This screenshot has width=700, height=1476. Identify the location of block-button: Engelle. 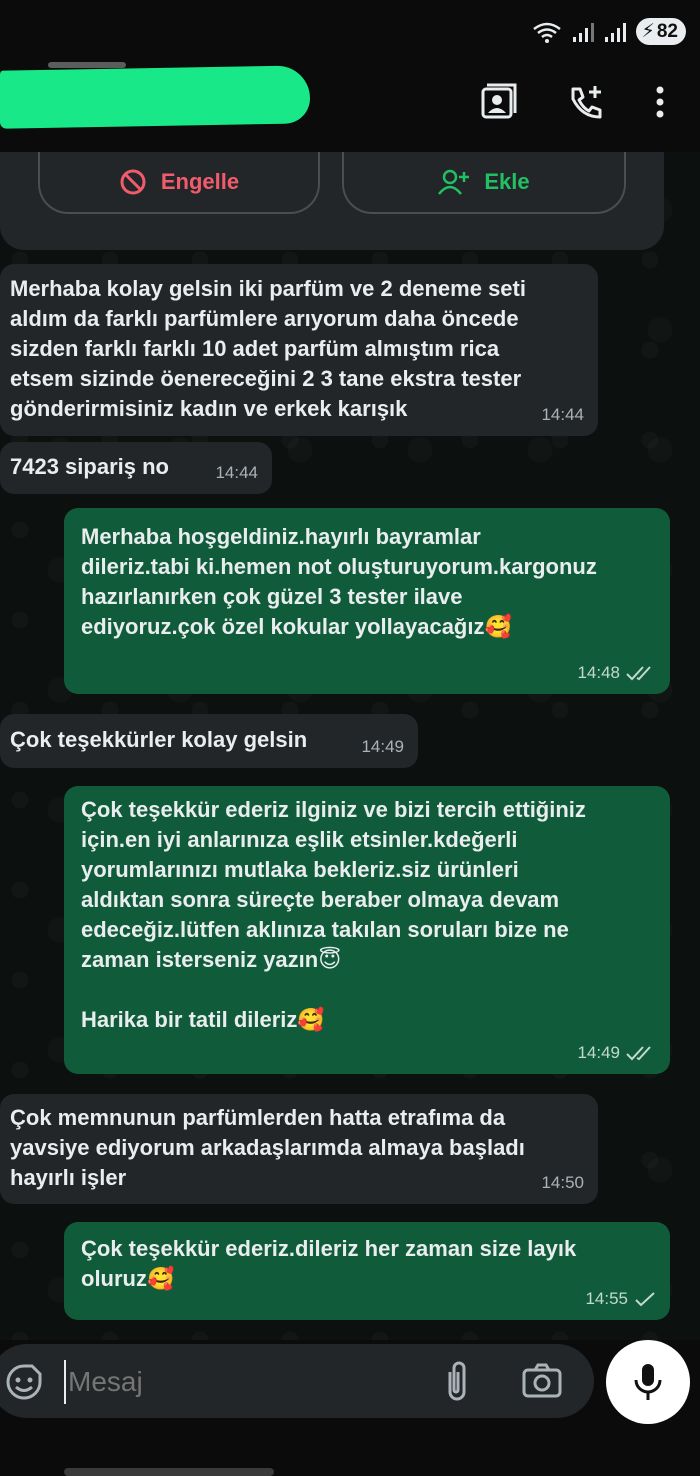
(179, 183).